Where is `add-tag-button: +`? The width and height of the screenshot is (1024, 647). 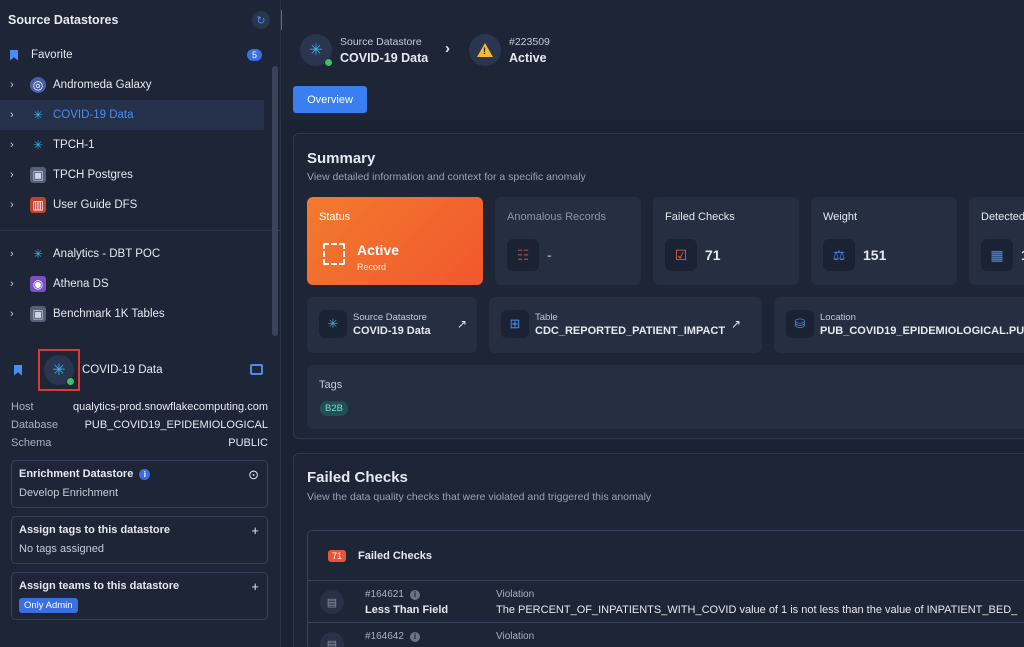
add-tag-button: + is located at coordinates (255, 530).